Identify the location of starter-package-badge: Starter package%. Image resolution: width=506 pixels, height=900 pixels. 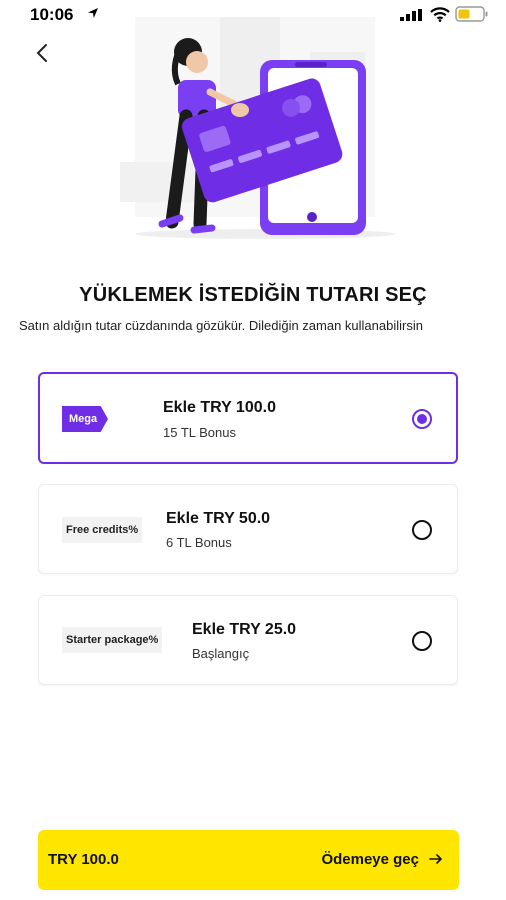
(112, 640).